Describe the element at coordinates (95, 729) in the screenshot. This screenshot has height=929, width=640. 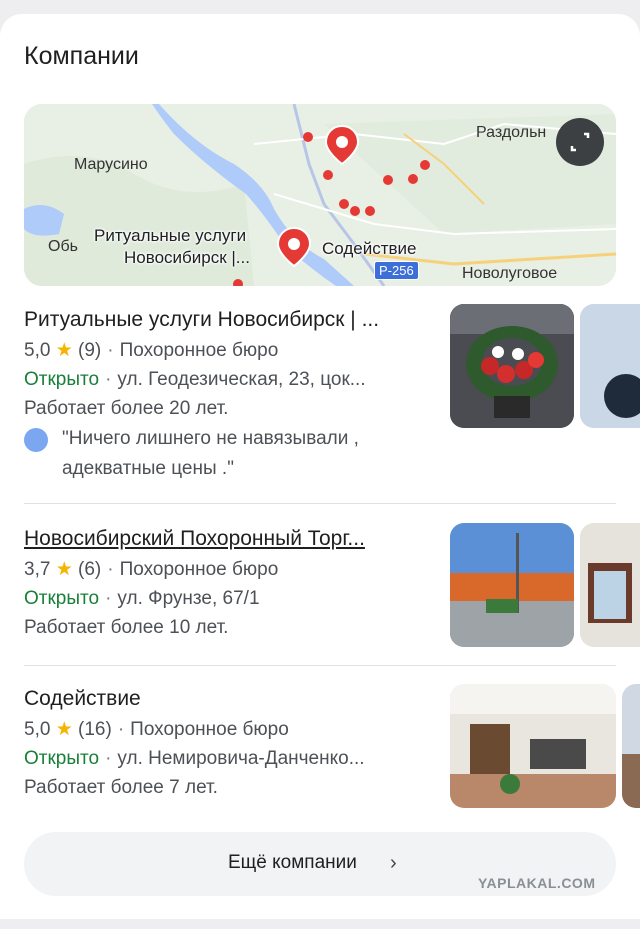
I see `review-count: (16)` at that location.